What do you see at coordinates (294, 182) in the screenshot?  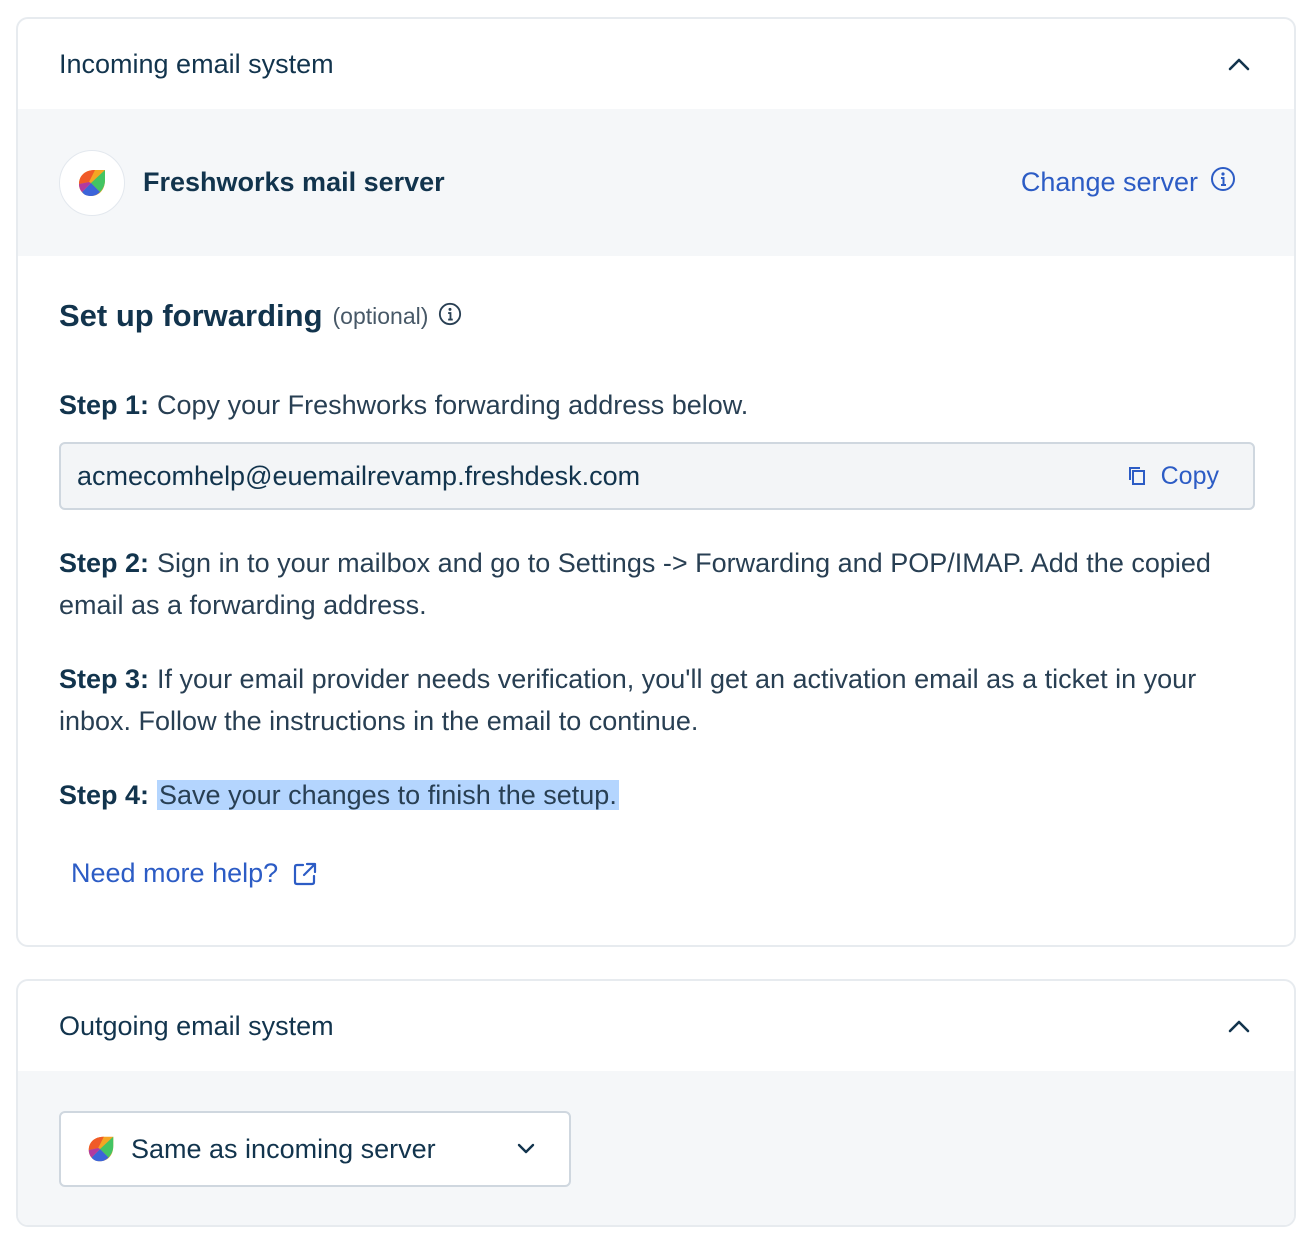 I see `server-name: Freshworks mail server` at bounding box center [294, 182].